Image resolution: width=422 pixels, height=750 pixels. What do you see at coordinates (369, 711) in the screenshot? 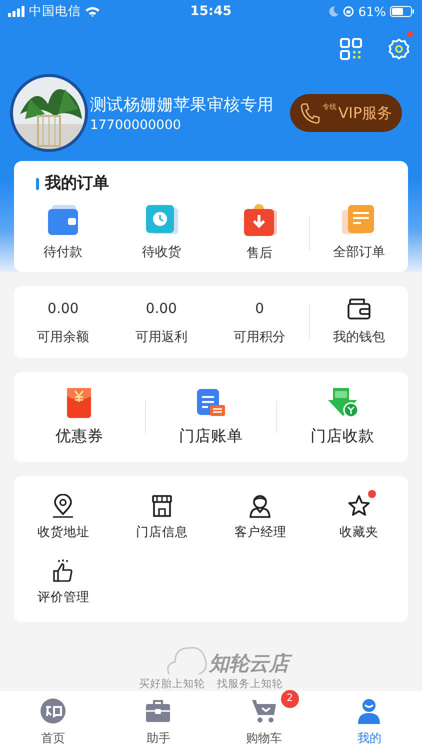
I see `user-icon` at bounding box center [369, 711].